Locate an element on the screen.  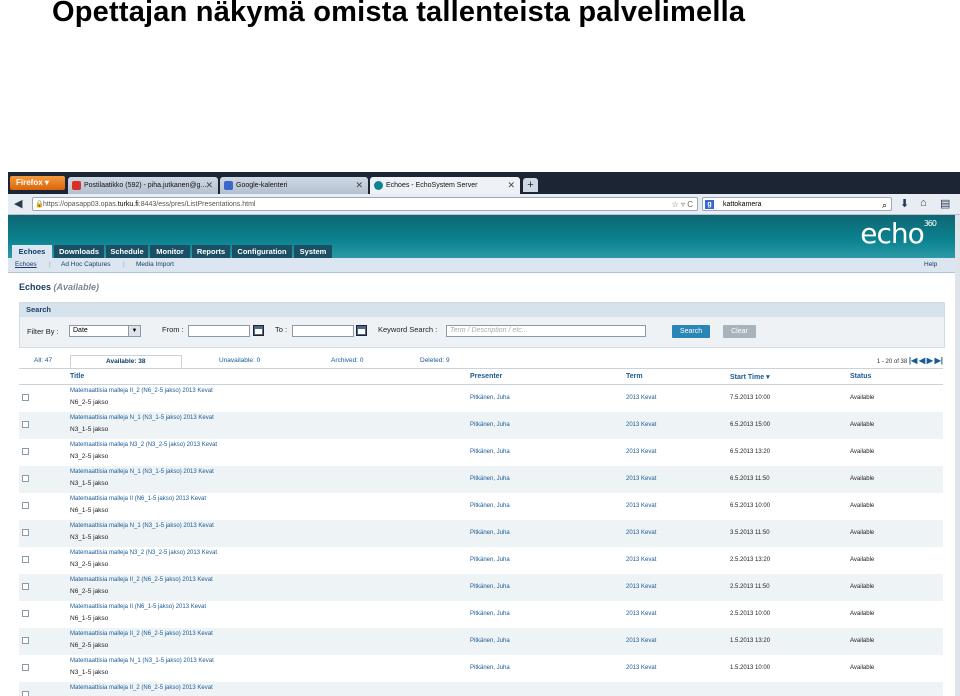
prev-page-icon: ◀ is located at coordinates (922, 360).